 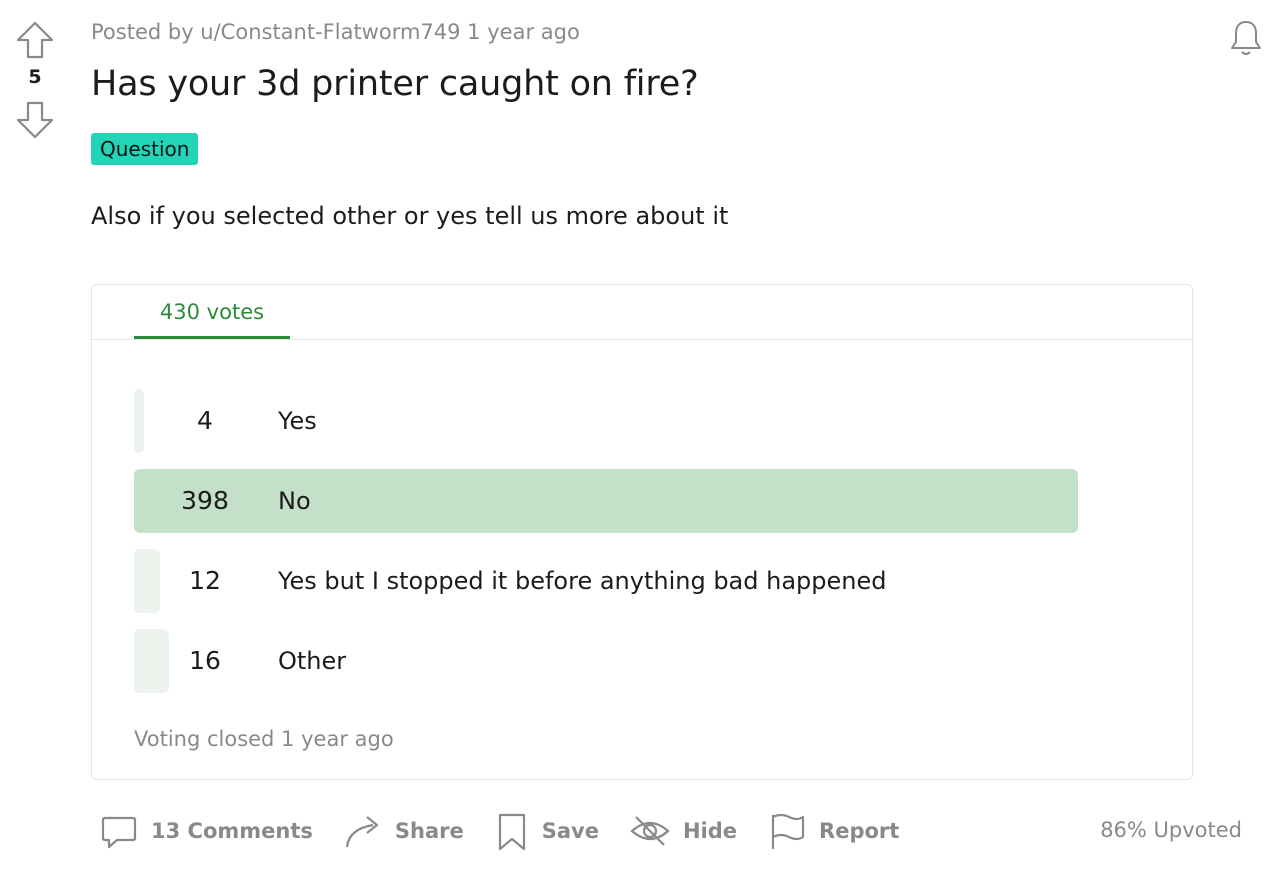 What do you see at coordinates (205, 660) in the screenshot?
I see `poll-option-count: 16` at bounding box center [205, 660].